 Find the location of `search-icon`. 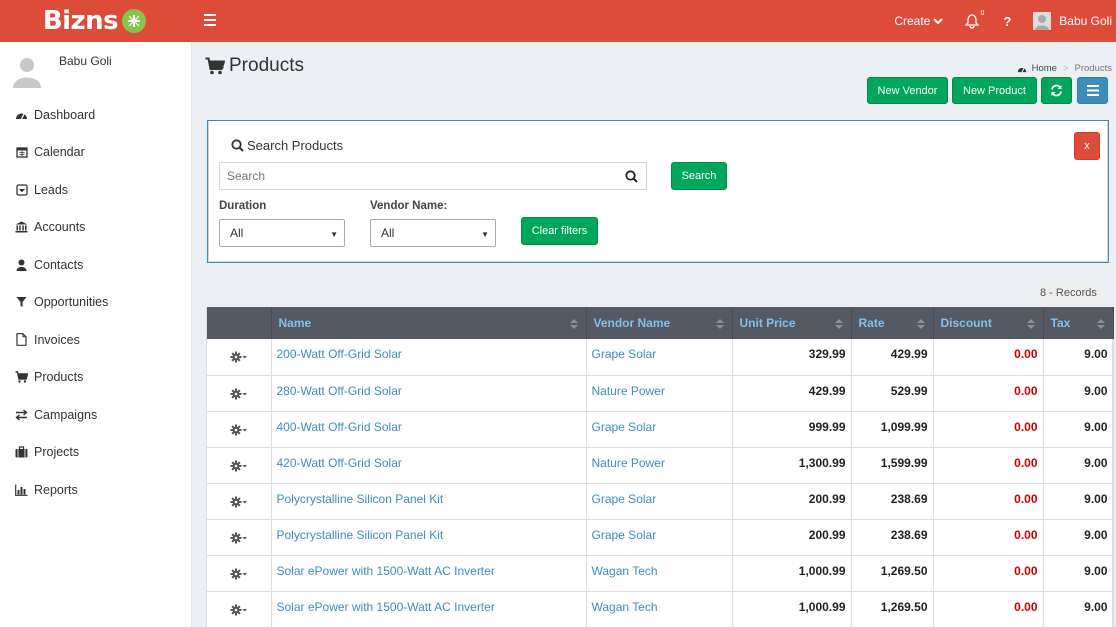

search-icon is located at coordinates (631, 176).